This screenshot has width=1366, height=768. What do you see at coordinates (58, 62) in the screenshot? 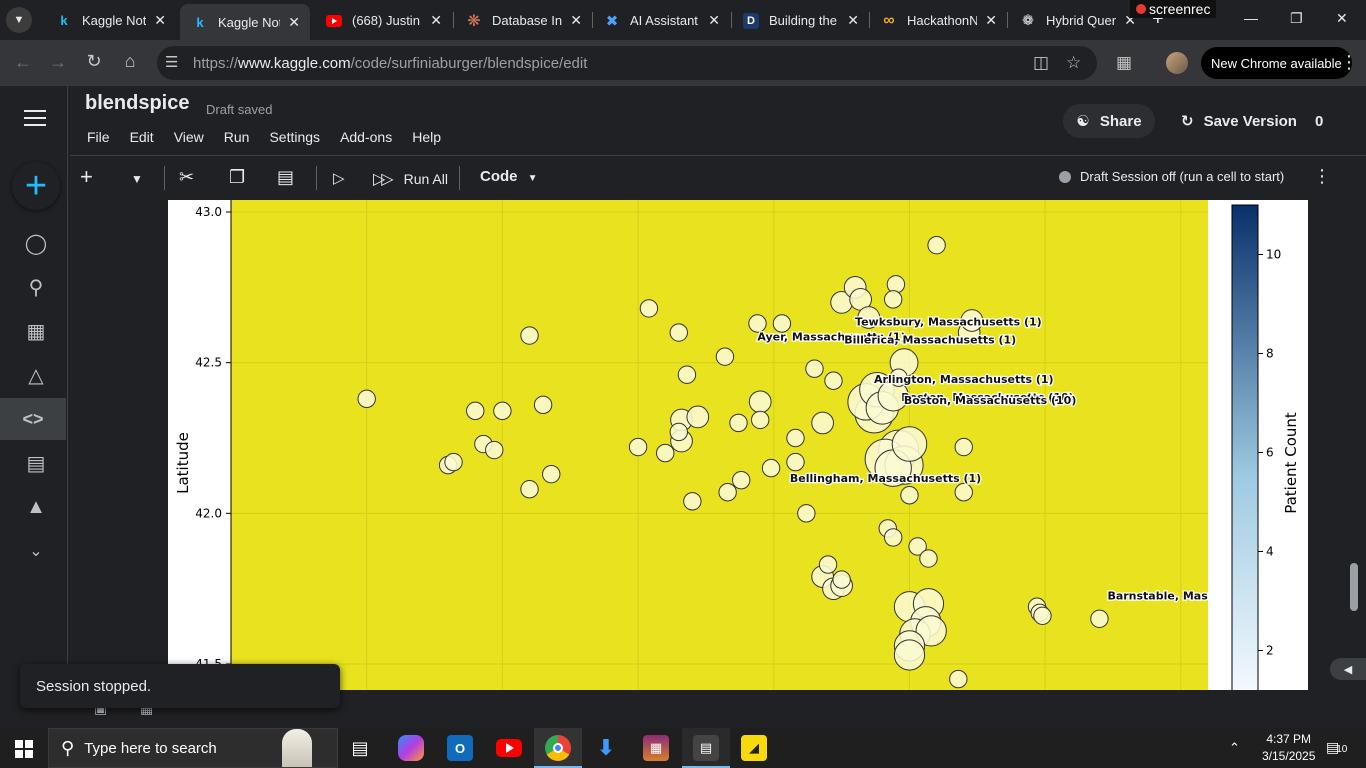
I see `forward-arrow-icon: →` at bounding box center [58, 62].